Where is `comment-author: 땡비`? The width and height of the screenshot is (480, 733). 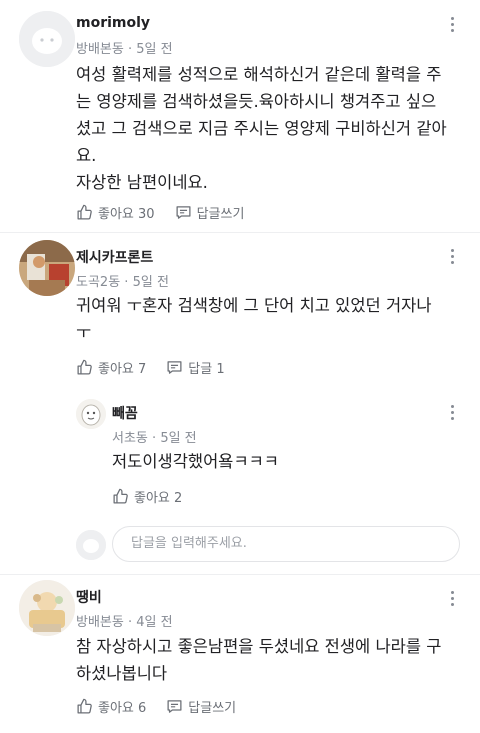 comment-author: 땡비 is located at coordinates (89, 597).